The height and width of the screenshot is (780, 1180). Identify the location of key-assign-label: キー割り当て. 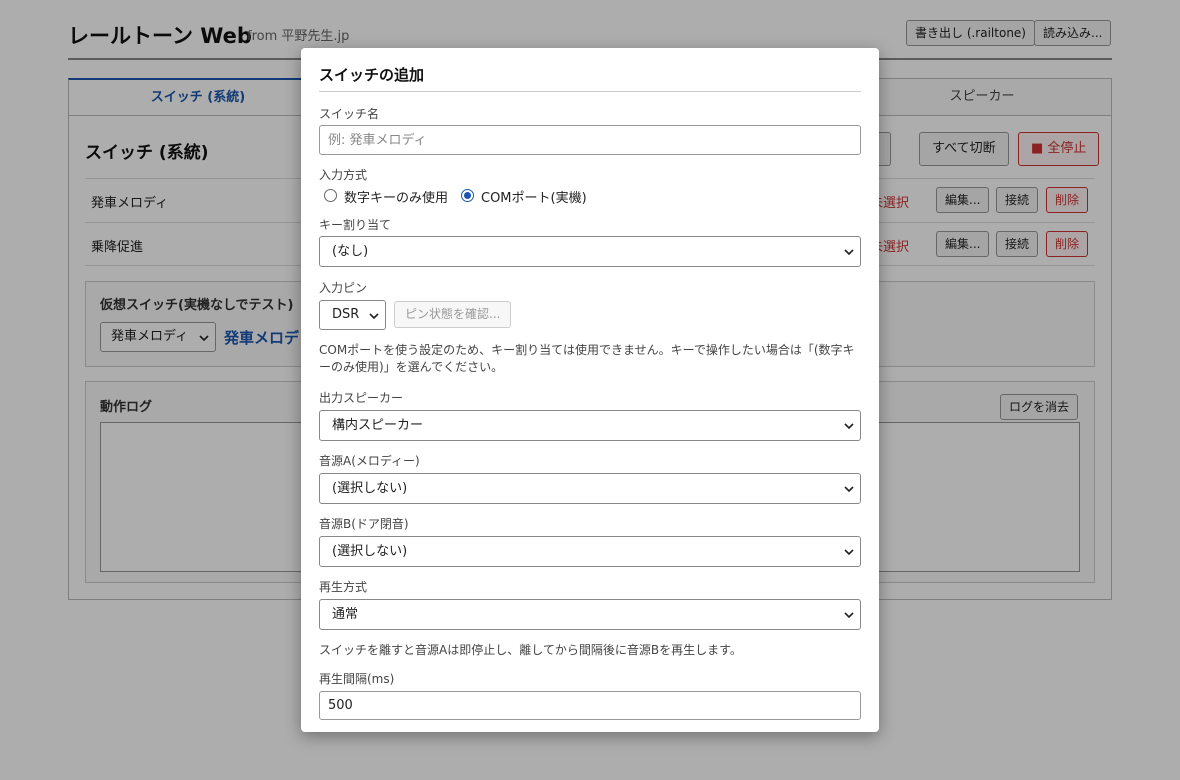
(355, 225).